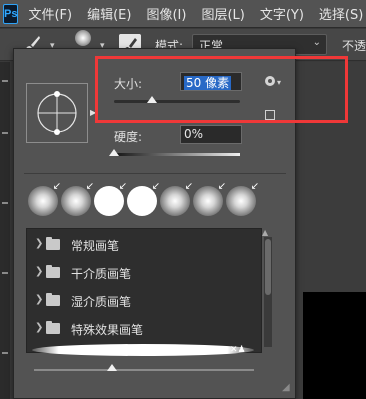 The width and height of the screenshot is (366, 399). What do you see at coordinates (114, 152) in the screenshot?
I see `hardness-slider-thumb` at bounding box center [114, 152].